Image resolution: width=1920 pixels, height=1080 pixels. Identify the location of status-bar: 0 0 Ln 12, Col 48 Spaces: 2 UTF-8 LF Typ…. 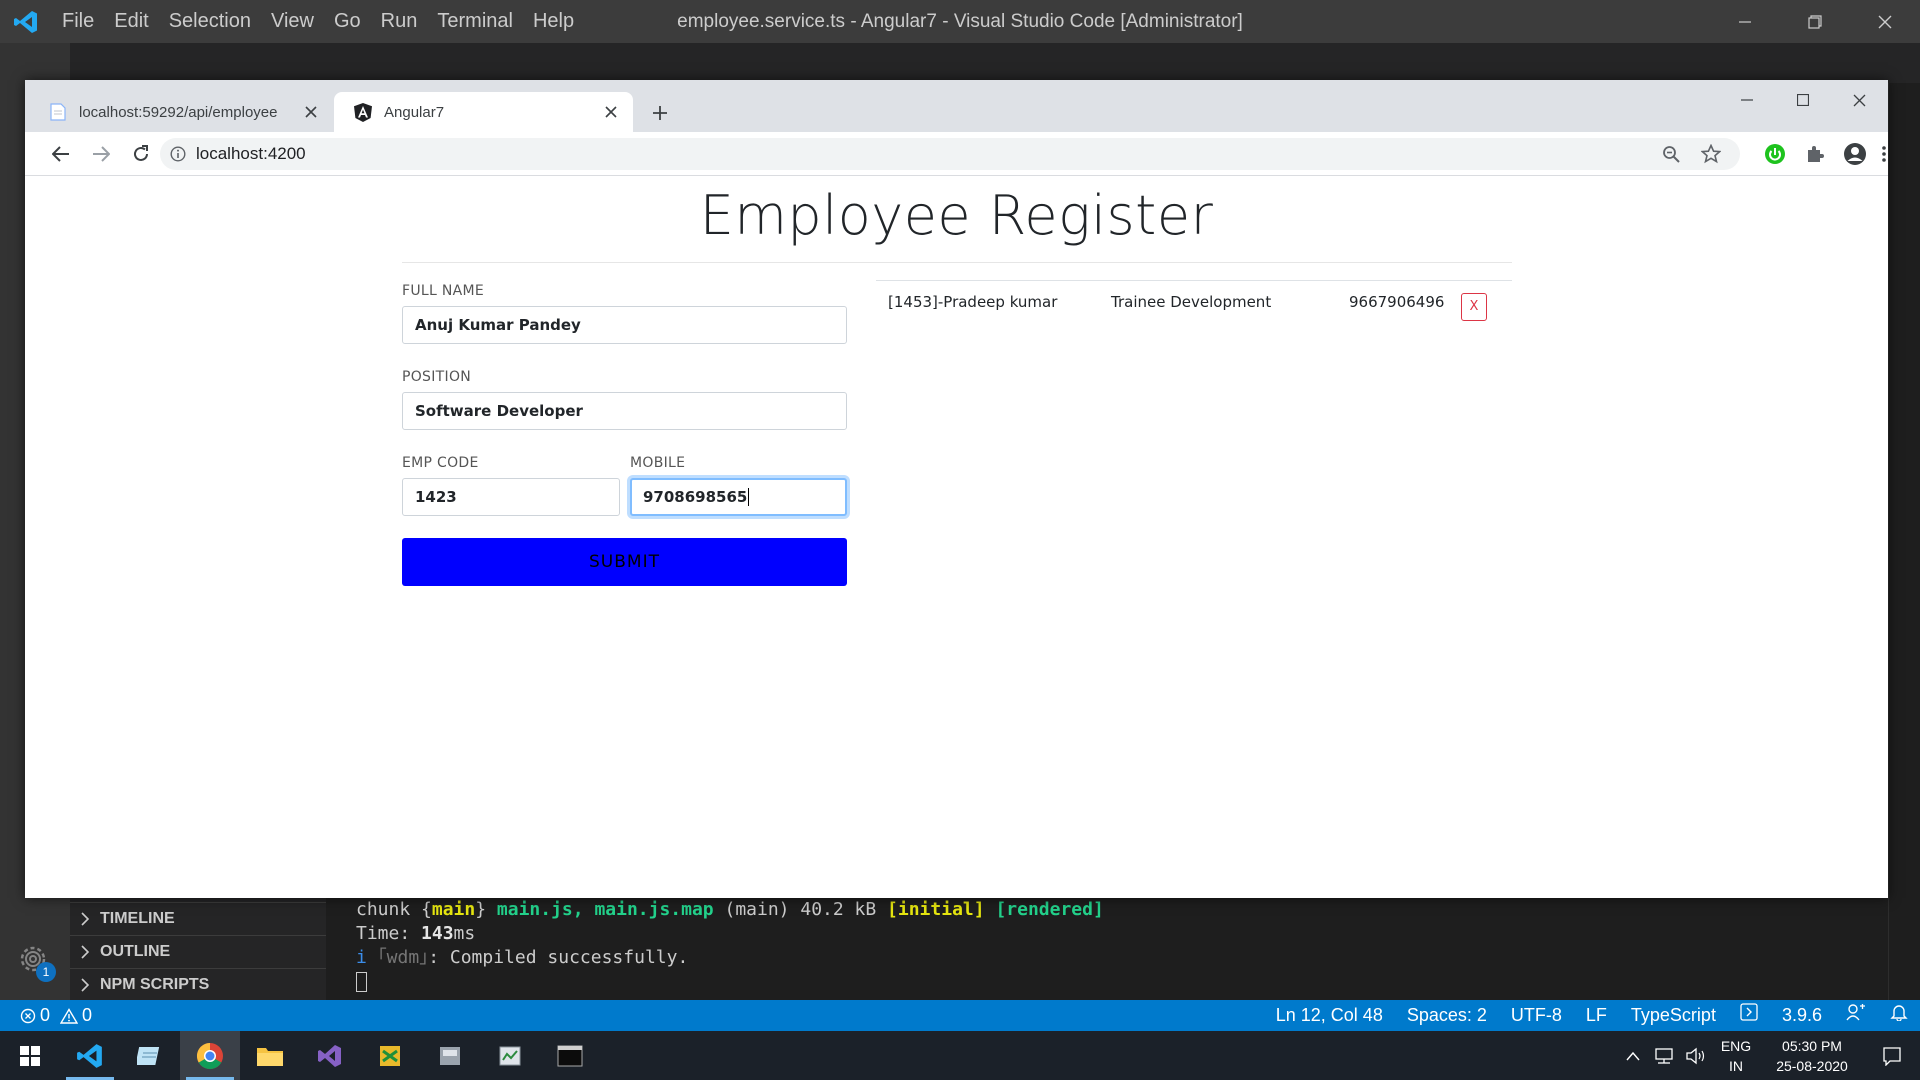
(960, 1015).